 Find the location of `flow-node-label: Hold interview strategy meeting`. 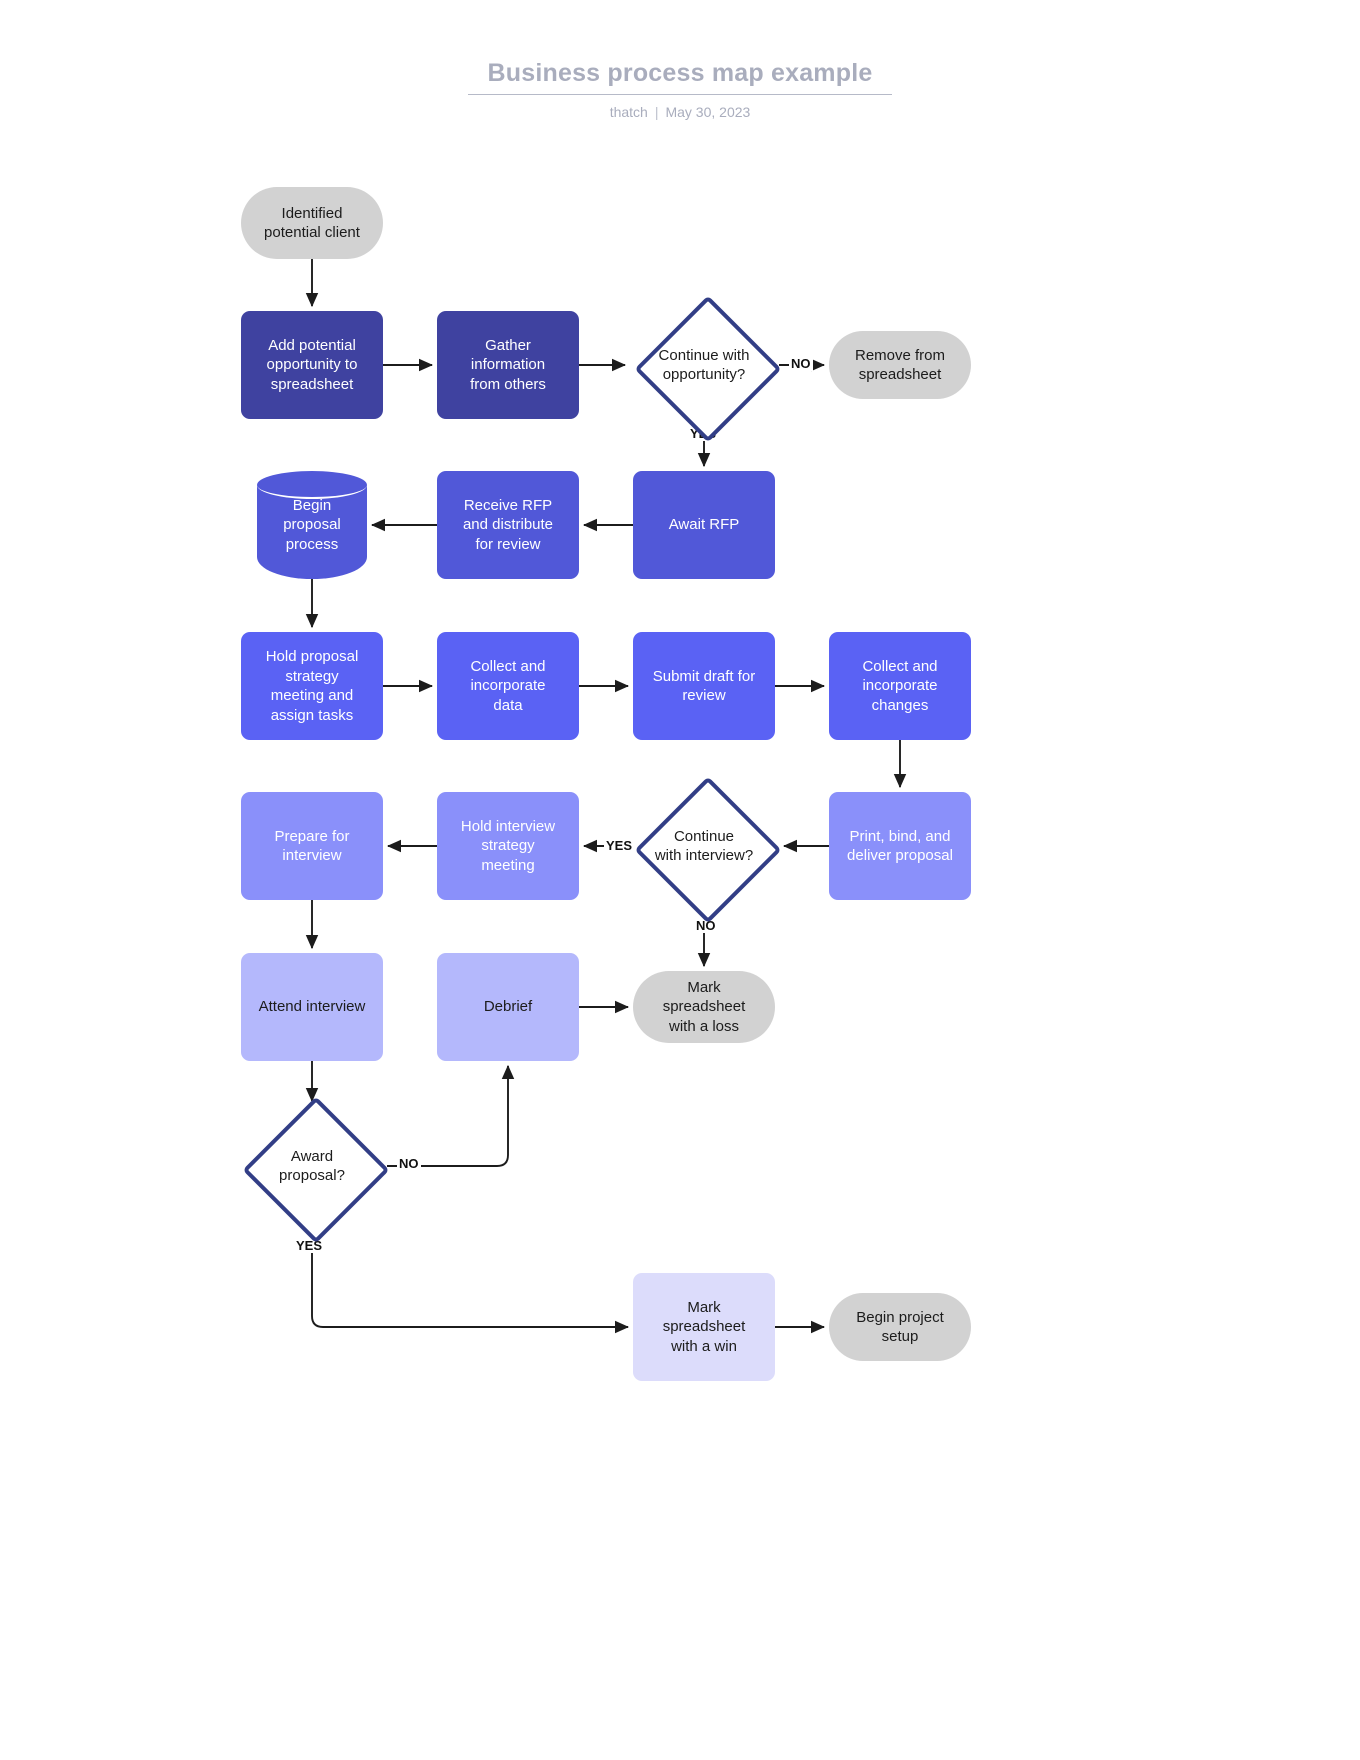

flow-node-label: Hold interview strategy meeting is located at coordinates (508, 845).